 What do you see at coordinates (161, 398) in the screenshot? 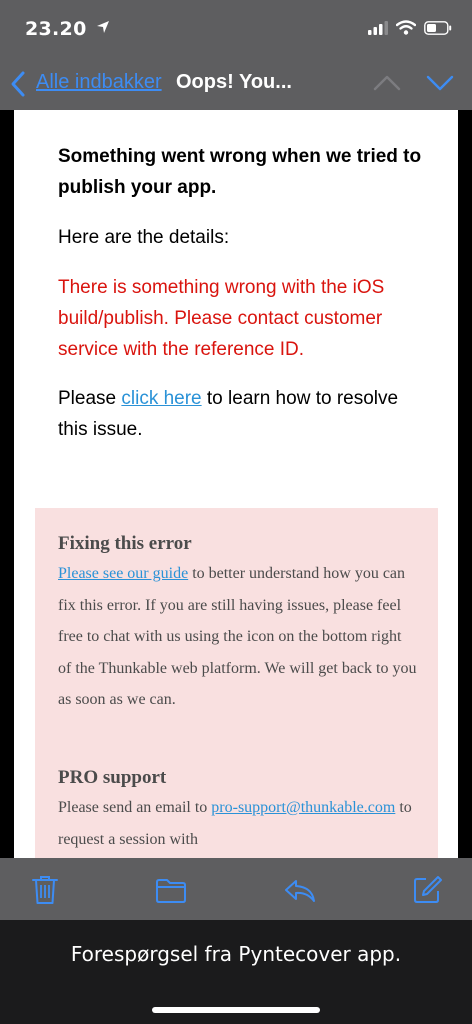
I see `click-here-link: click here` at bounding box center [161, 398].